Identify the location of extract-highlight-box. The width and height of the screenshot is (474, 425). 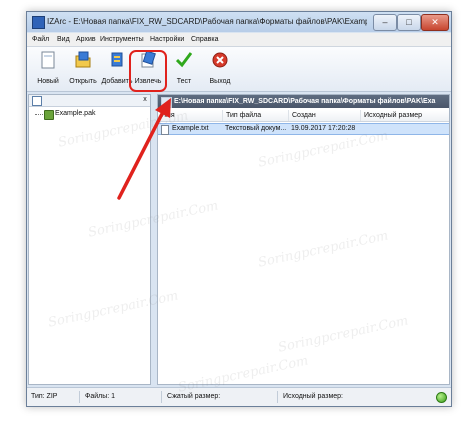
(148, 71).